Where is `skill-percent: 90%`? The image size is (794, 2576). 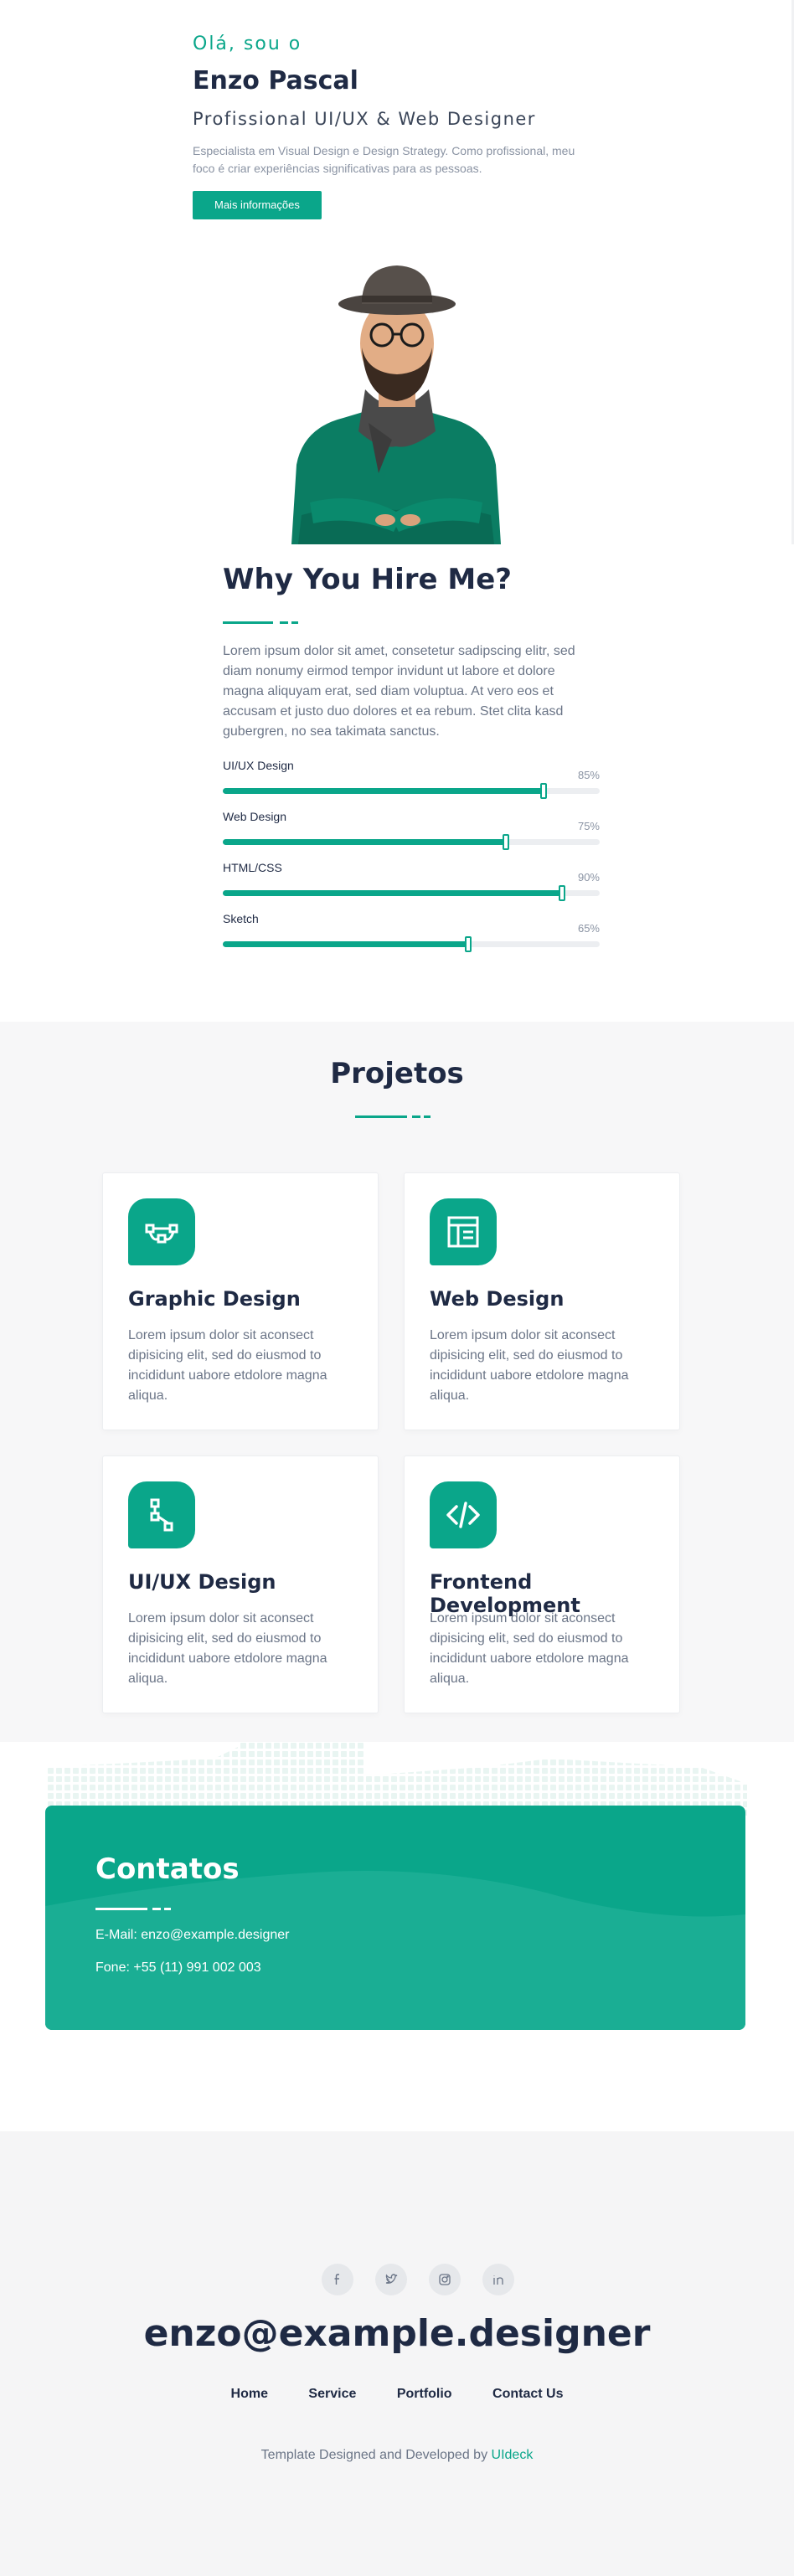
skill-percent: 90% is located at coordinates (588, 877).